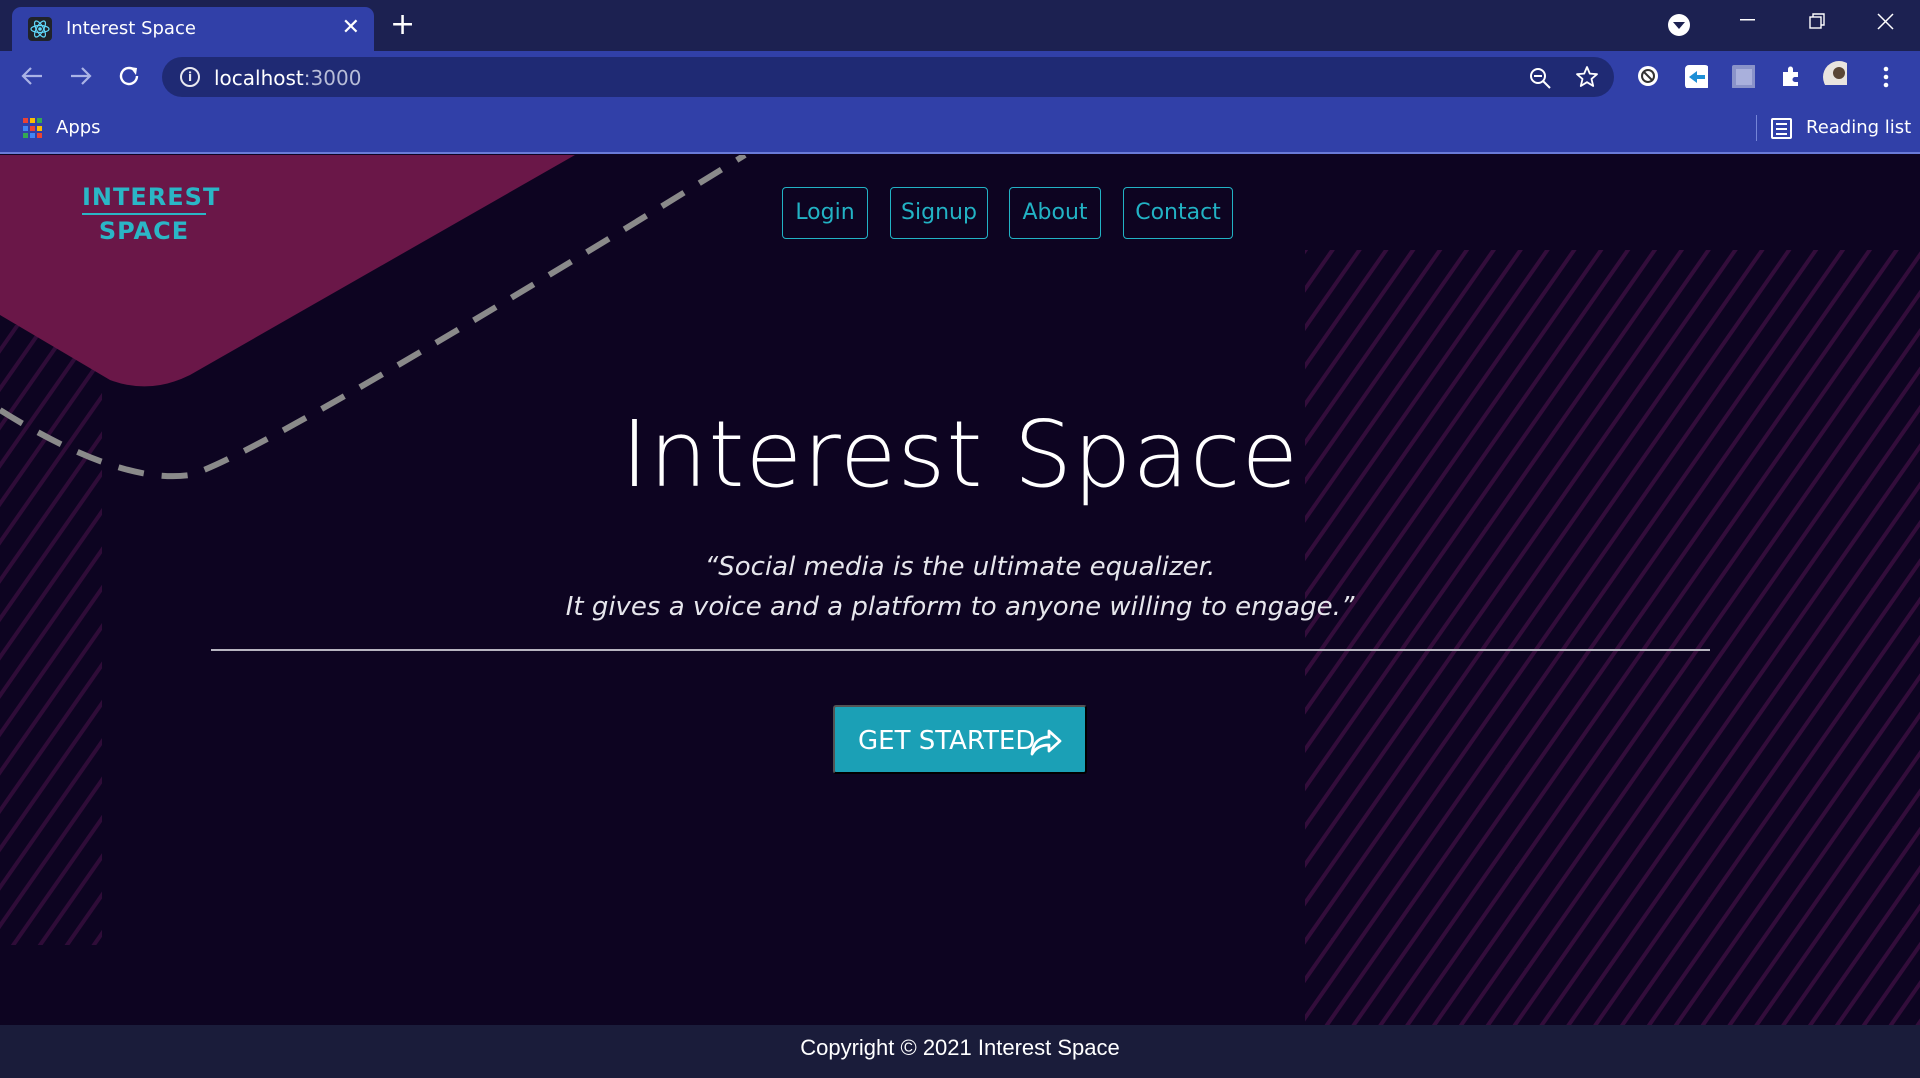 The image size is (1920, 1078). I want to click on forward-icon, so click(81, 76).